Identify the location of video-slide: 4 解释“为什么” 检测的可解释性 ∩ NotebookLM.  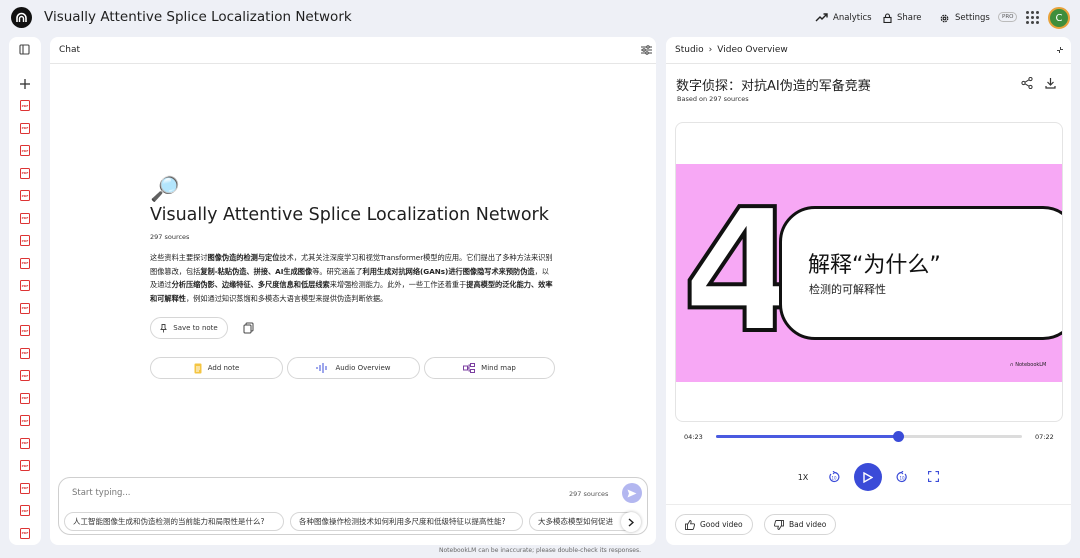
(869, 273).